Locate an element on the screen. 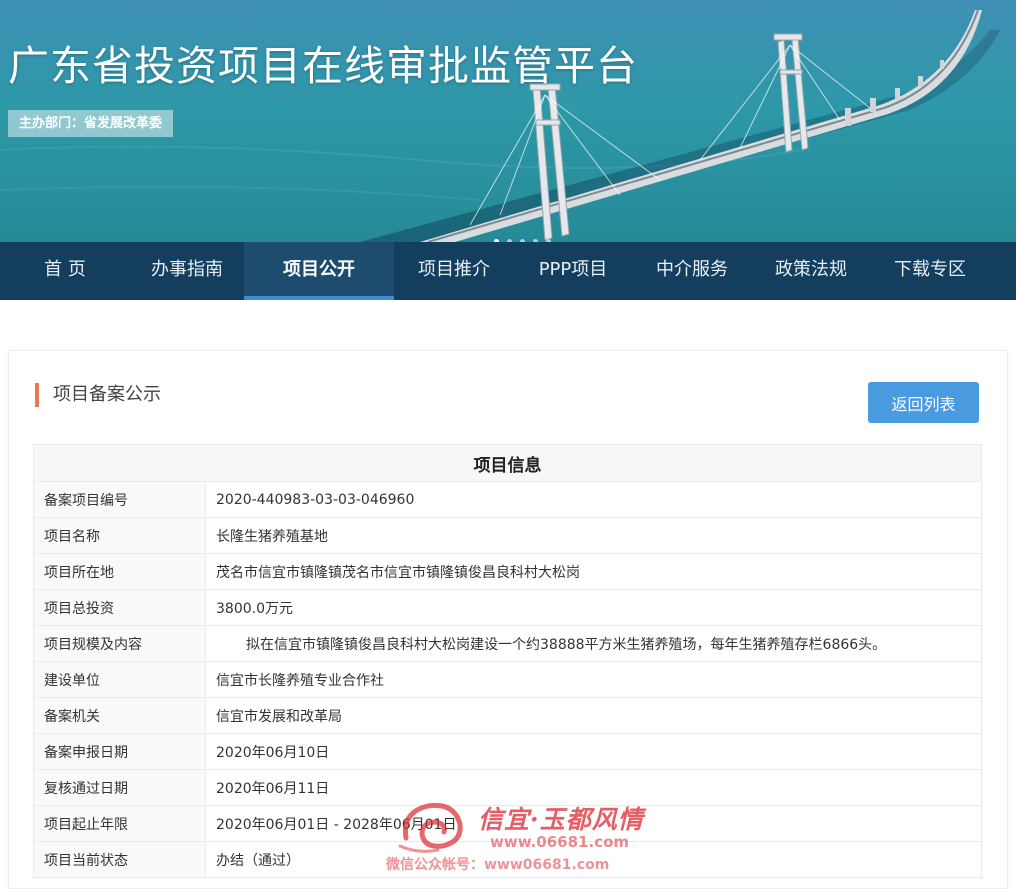  row-label: 备案项目编号 is located at coordinates (119, 499).